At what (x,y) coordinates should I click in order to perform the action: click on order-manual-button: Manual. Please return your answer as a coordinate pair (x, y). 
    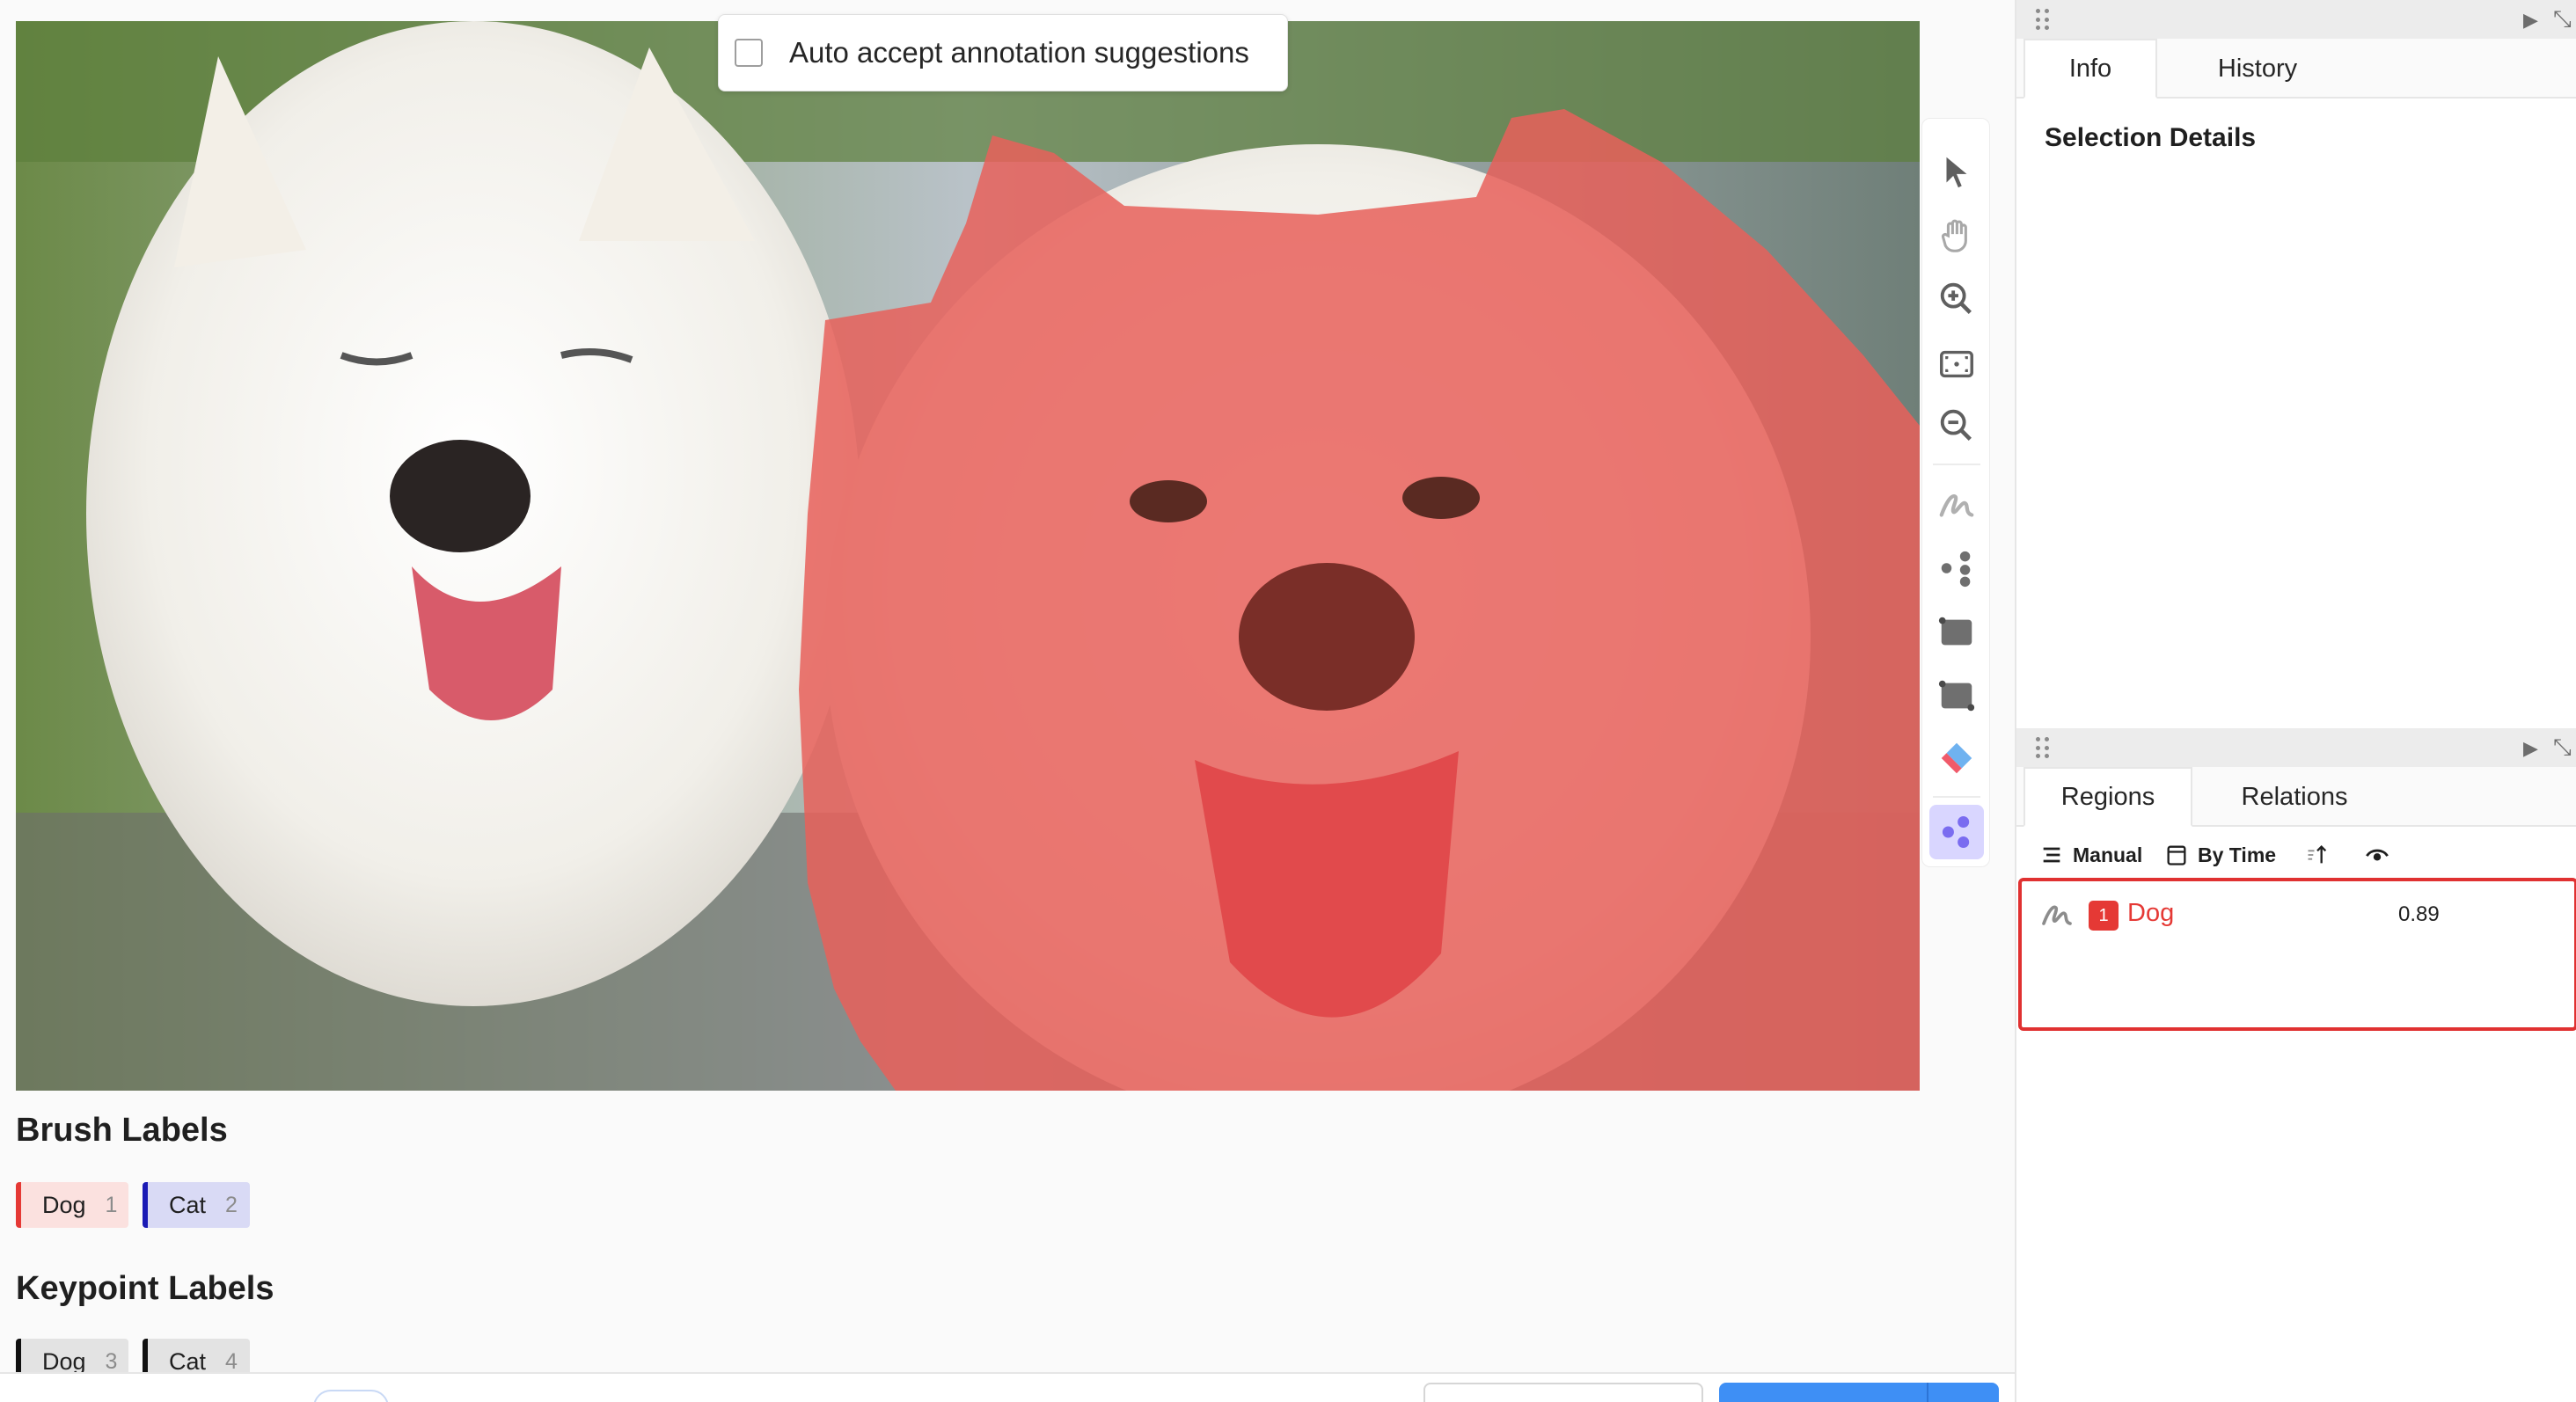
    Looking at the image, I should click on (2090, 855).